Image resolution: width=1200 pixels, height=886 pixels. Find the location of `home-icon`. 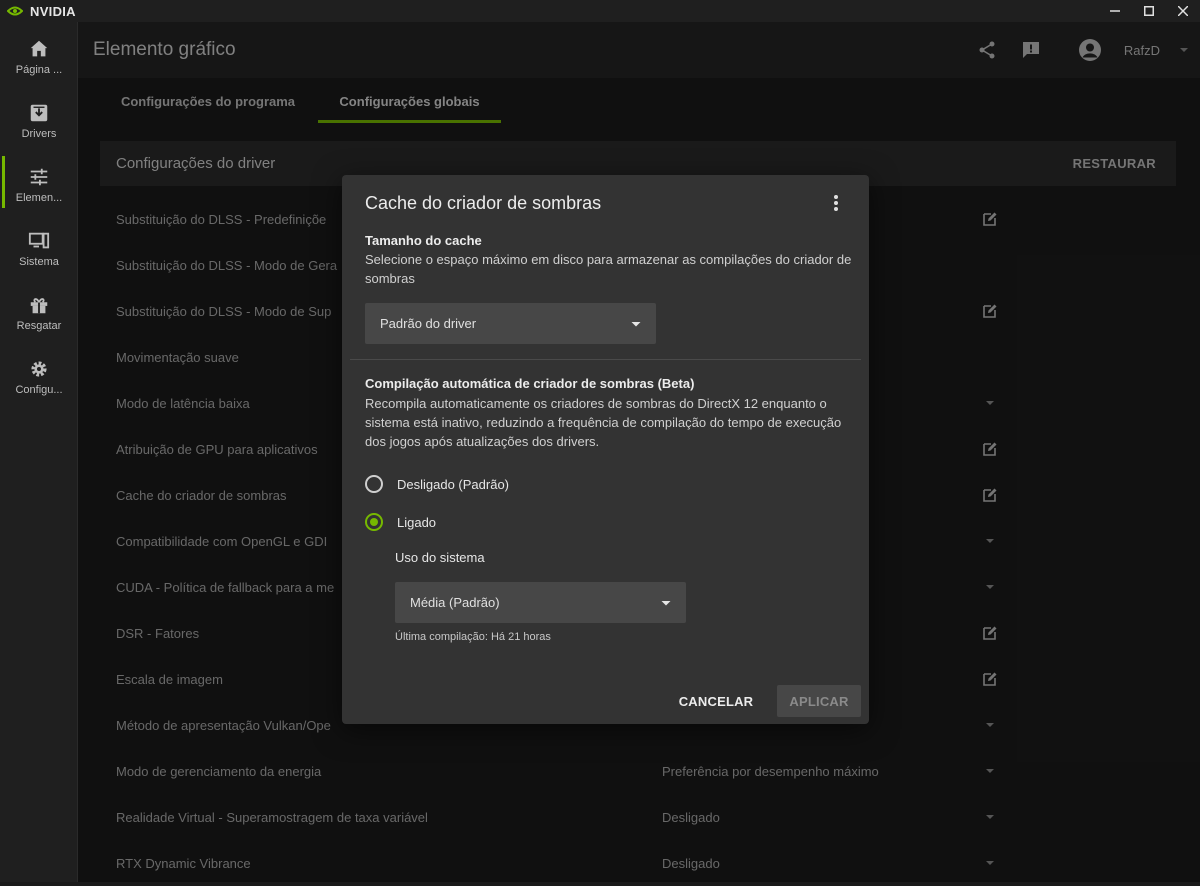

home-icon is located at coordinates (39, 48).